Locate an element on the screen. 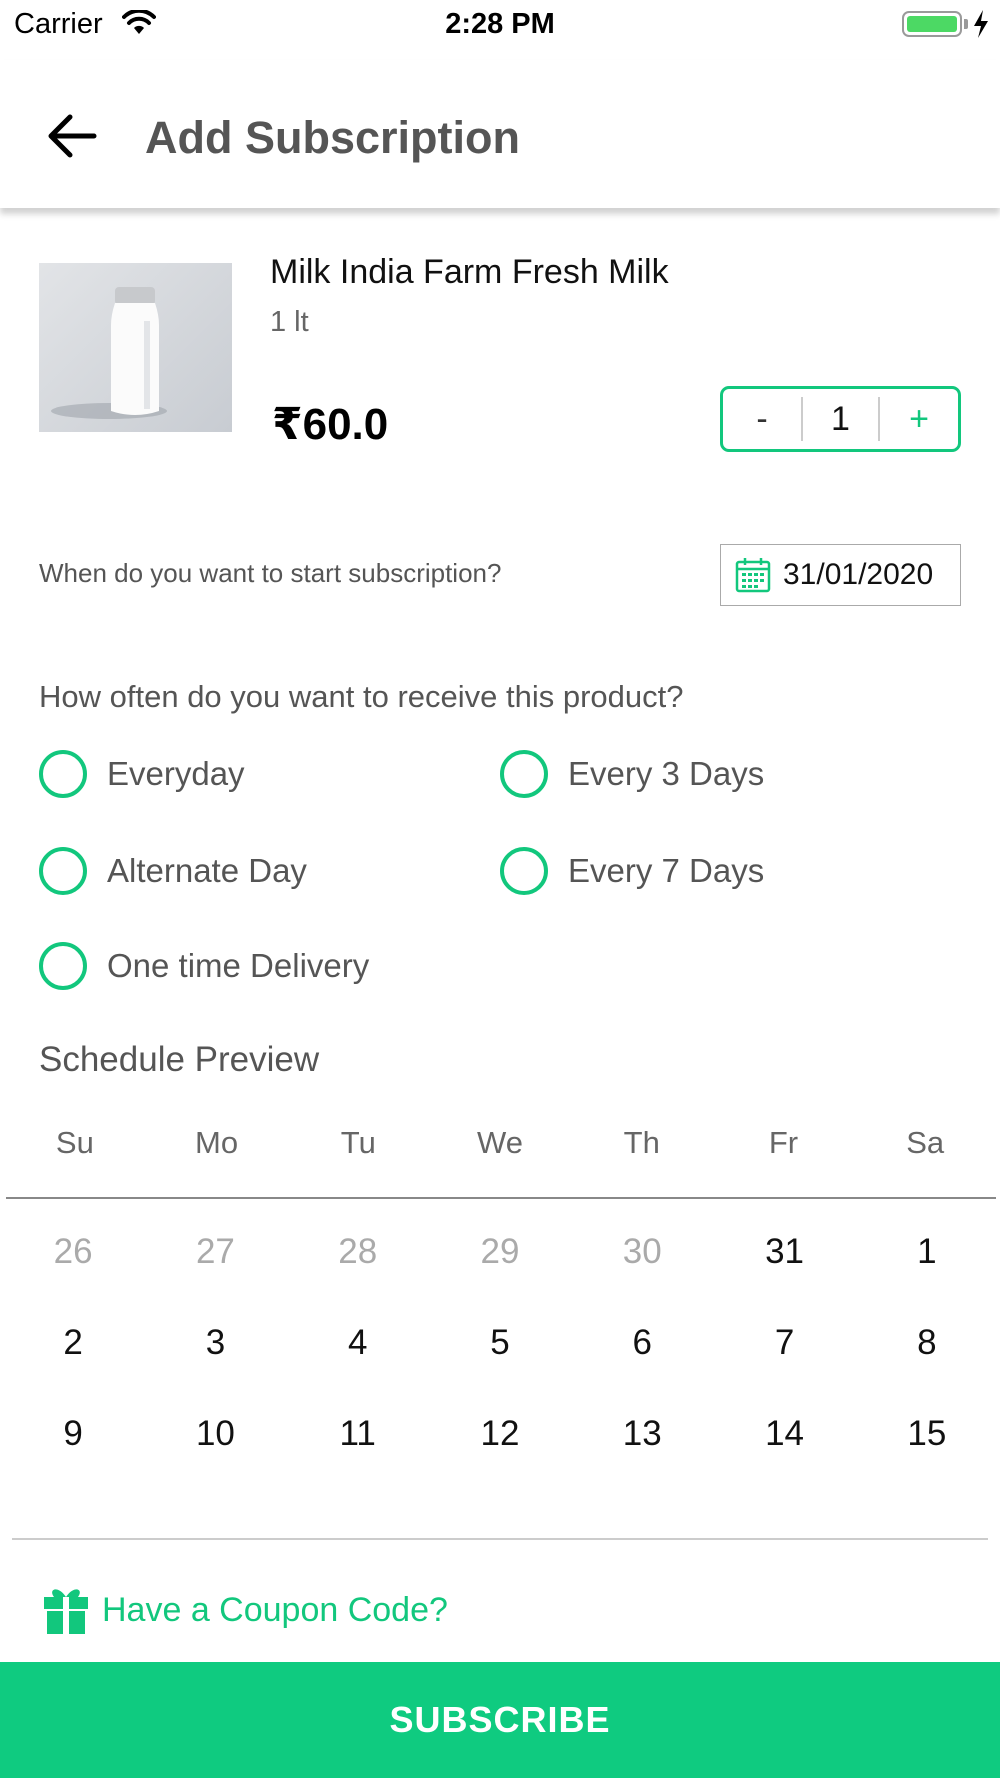 The width and height of the screenshot is (1000, 1778). frequency-option-one-time-delivery: One time Delivery is located at coordinates (204, 966).